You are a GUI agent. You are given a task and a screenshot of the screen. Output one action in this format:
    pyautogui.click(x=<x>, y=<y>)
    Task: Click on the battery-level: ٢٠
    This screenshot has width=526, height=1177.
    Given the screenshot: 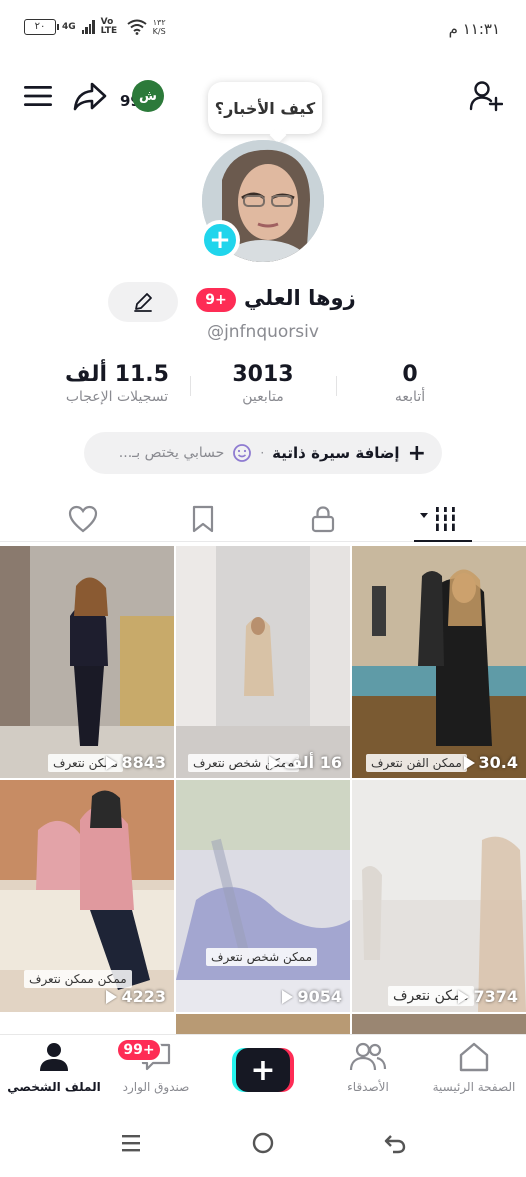 What is the action you would take?
    pyautogui.click(x=40, y=26)
    